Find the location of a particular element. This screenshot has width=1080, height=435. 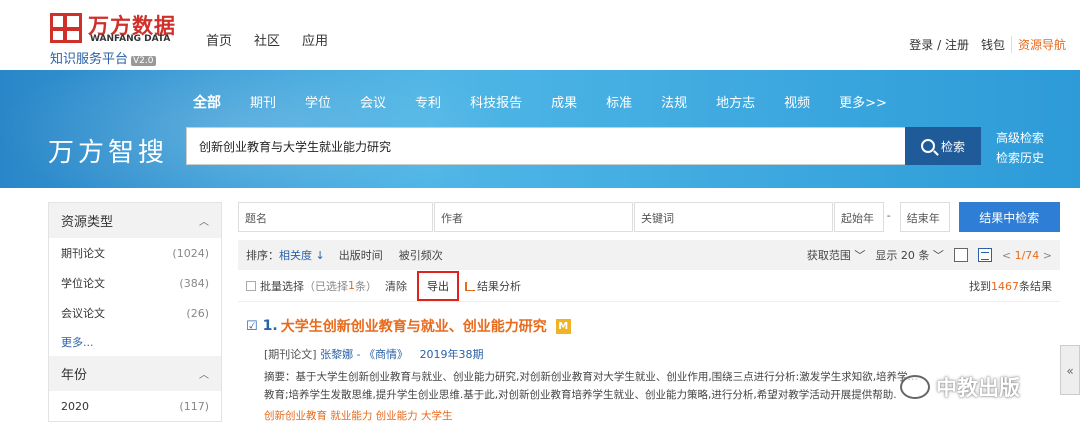

sort-pubtime: 出版时间 is located at coordinates (361, 255).